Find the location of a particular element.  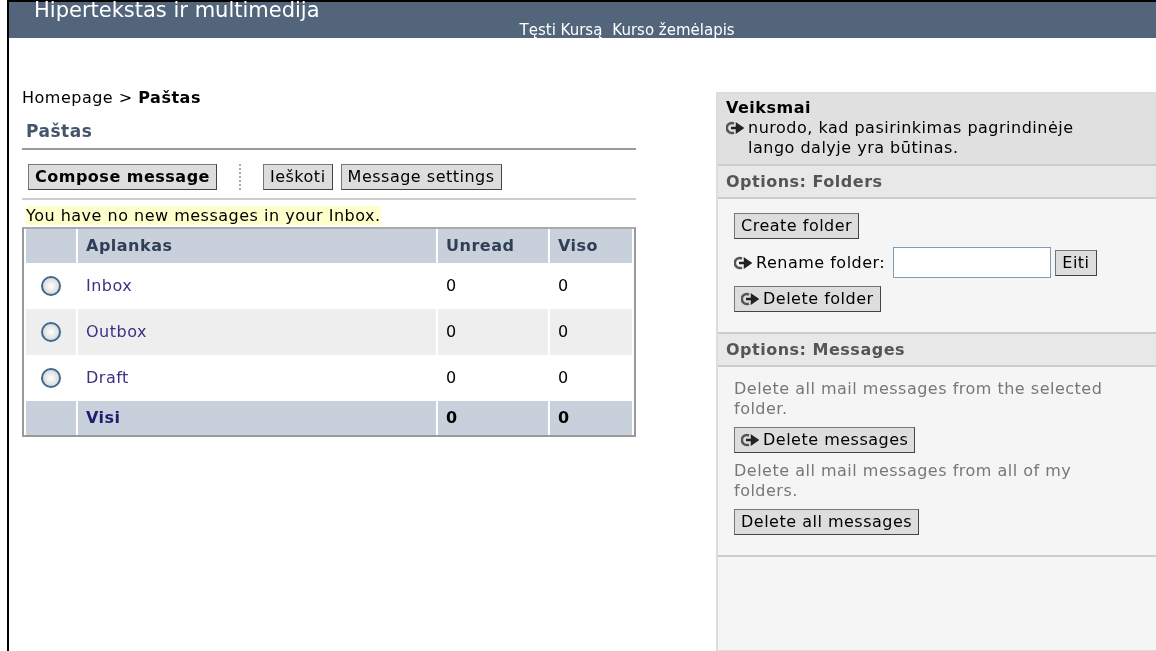

button: Create folder is located at coordinates (797, 226).